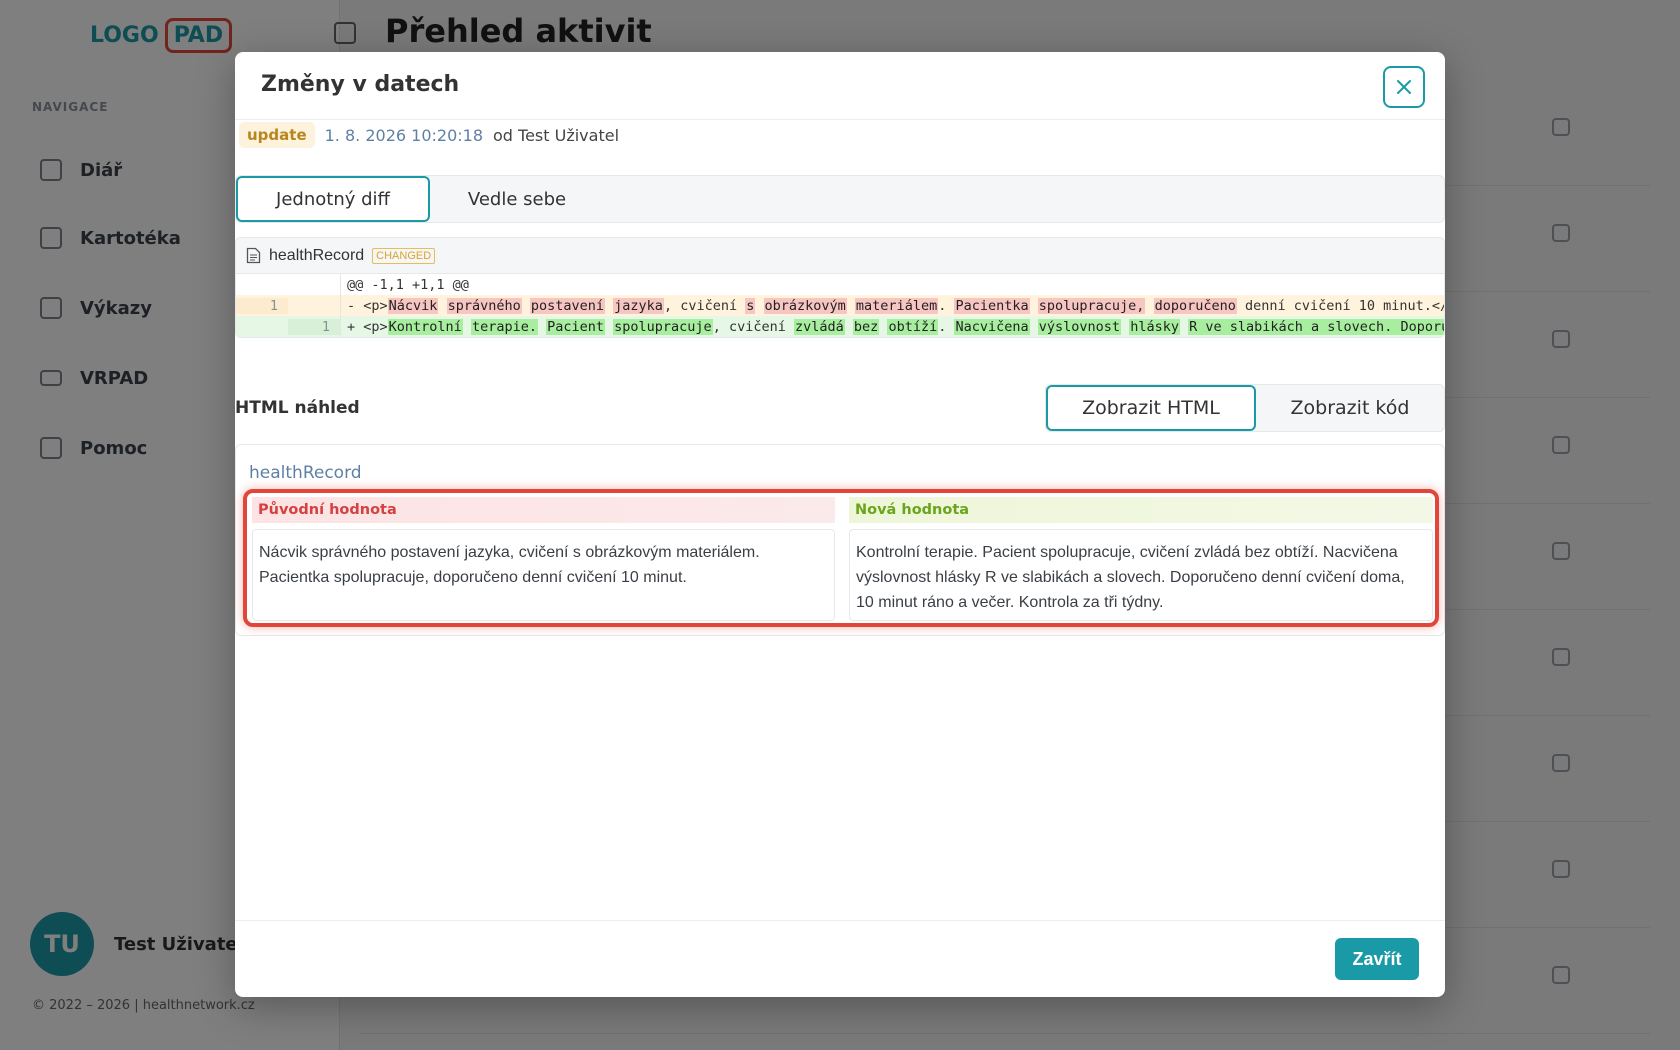  I want to click on close-button, so click(1404, 87).